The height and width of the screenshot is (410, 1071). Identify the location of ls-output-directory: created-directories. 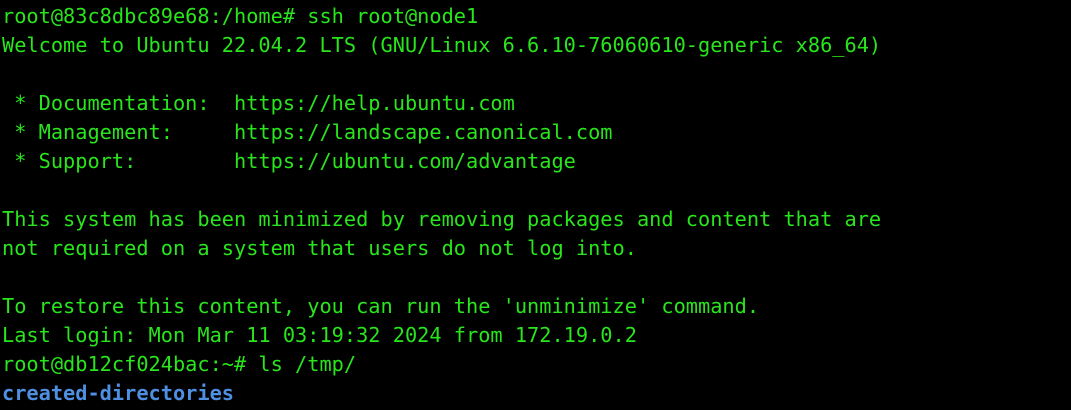
(536, 393).